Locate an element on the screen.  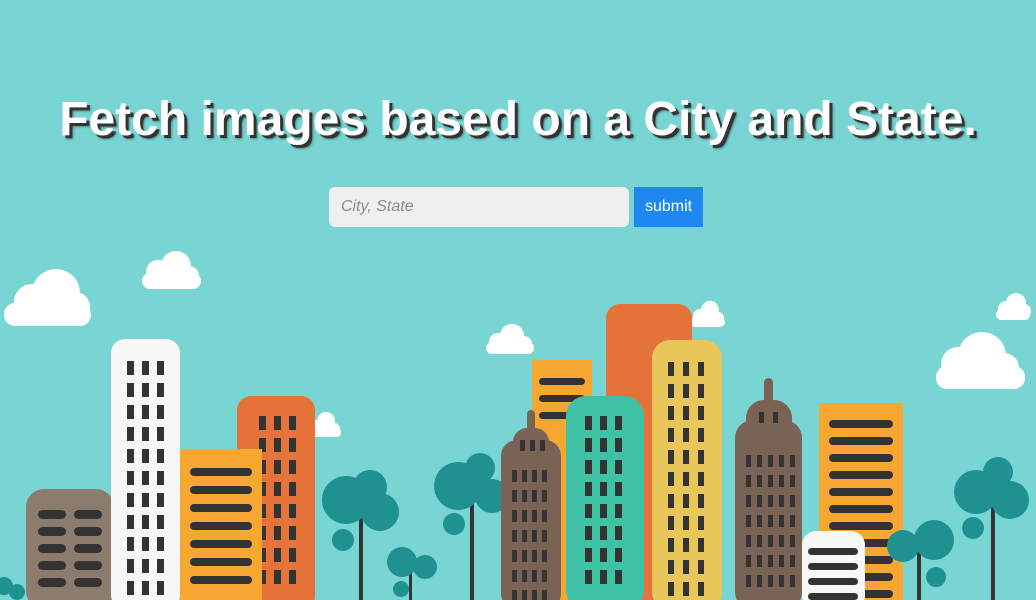
search-form: submit is located at coordinates (516, 207).